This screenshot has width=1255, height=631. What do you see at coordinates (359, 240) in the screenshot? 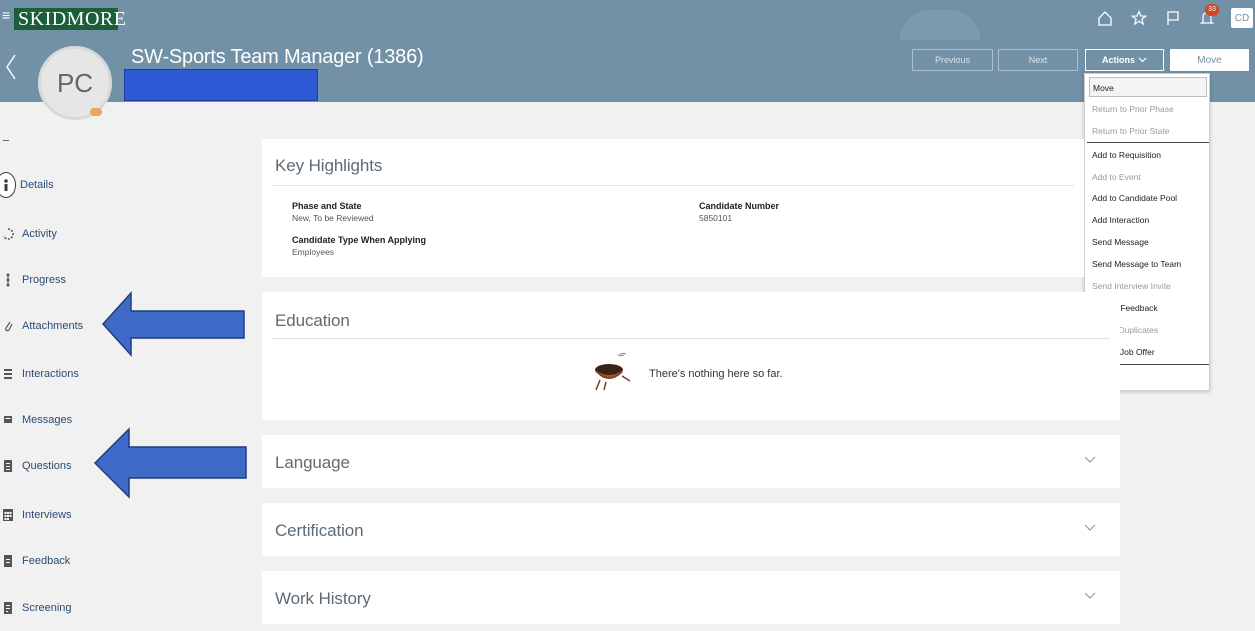
I see `candidate-type-label: Candidate Type When Applying` at bounding box center [359, 240].